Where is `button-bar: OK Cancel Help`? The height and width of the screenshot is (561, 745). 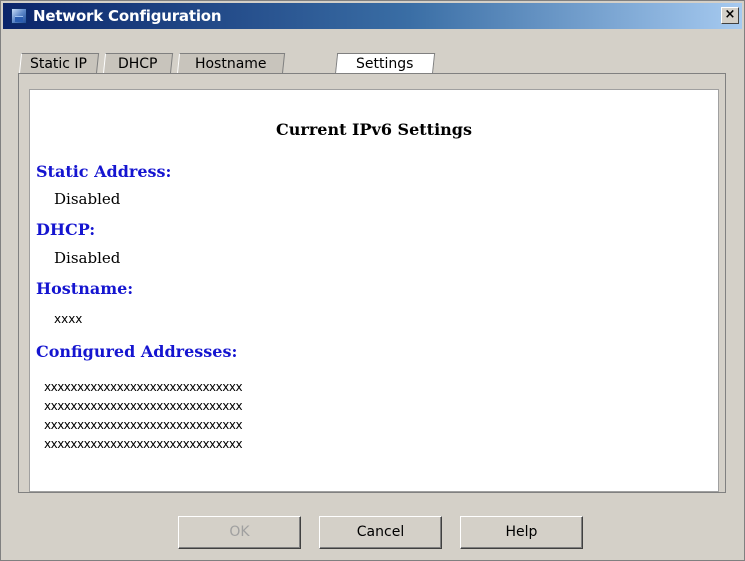
button-bar: OK Cancel Help is located at coordinates (373, 527).